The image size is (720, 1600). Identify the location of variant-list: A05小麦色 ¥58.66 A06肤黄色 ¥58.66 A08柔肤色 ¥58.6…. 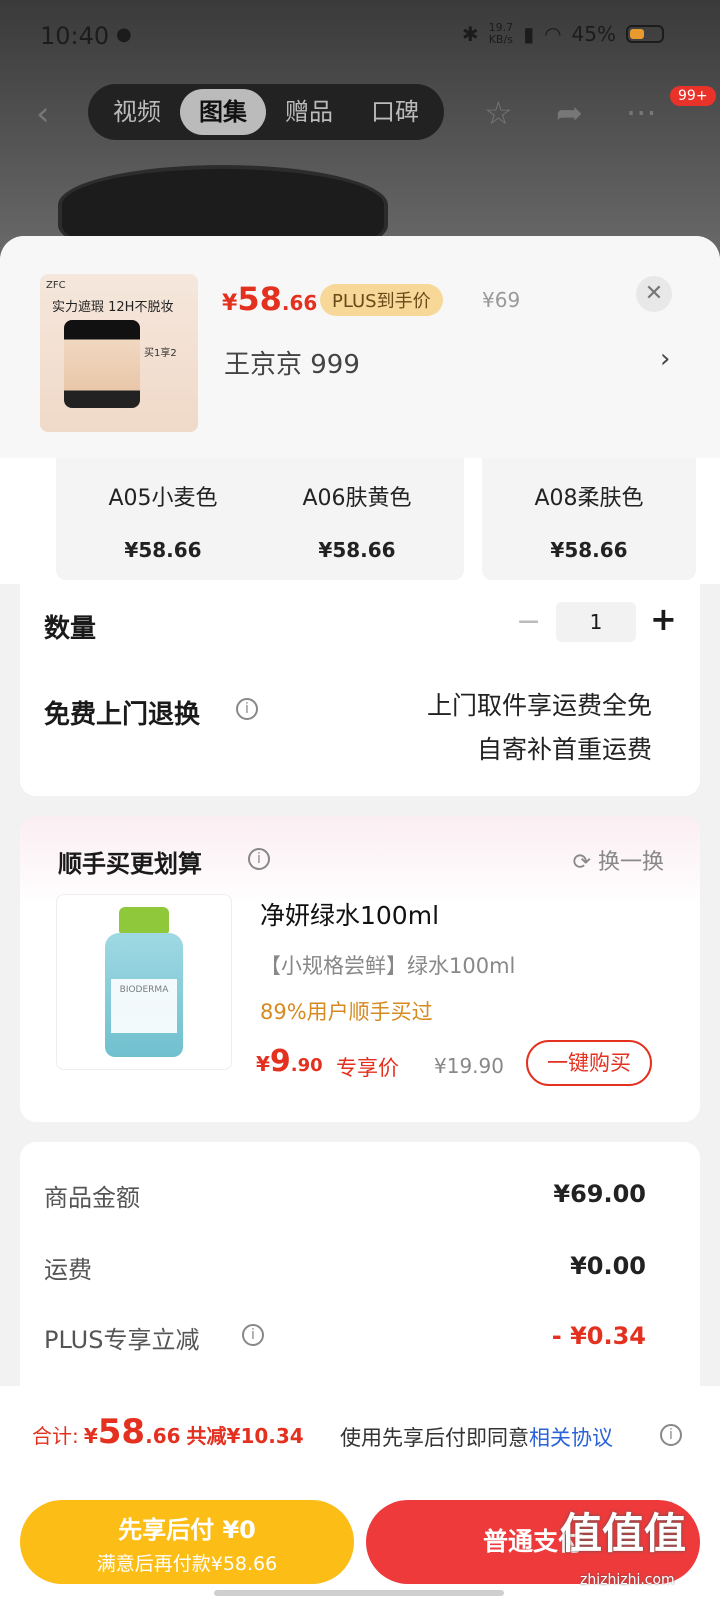
(360, 521).